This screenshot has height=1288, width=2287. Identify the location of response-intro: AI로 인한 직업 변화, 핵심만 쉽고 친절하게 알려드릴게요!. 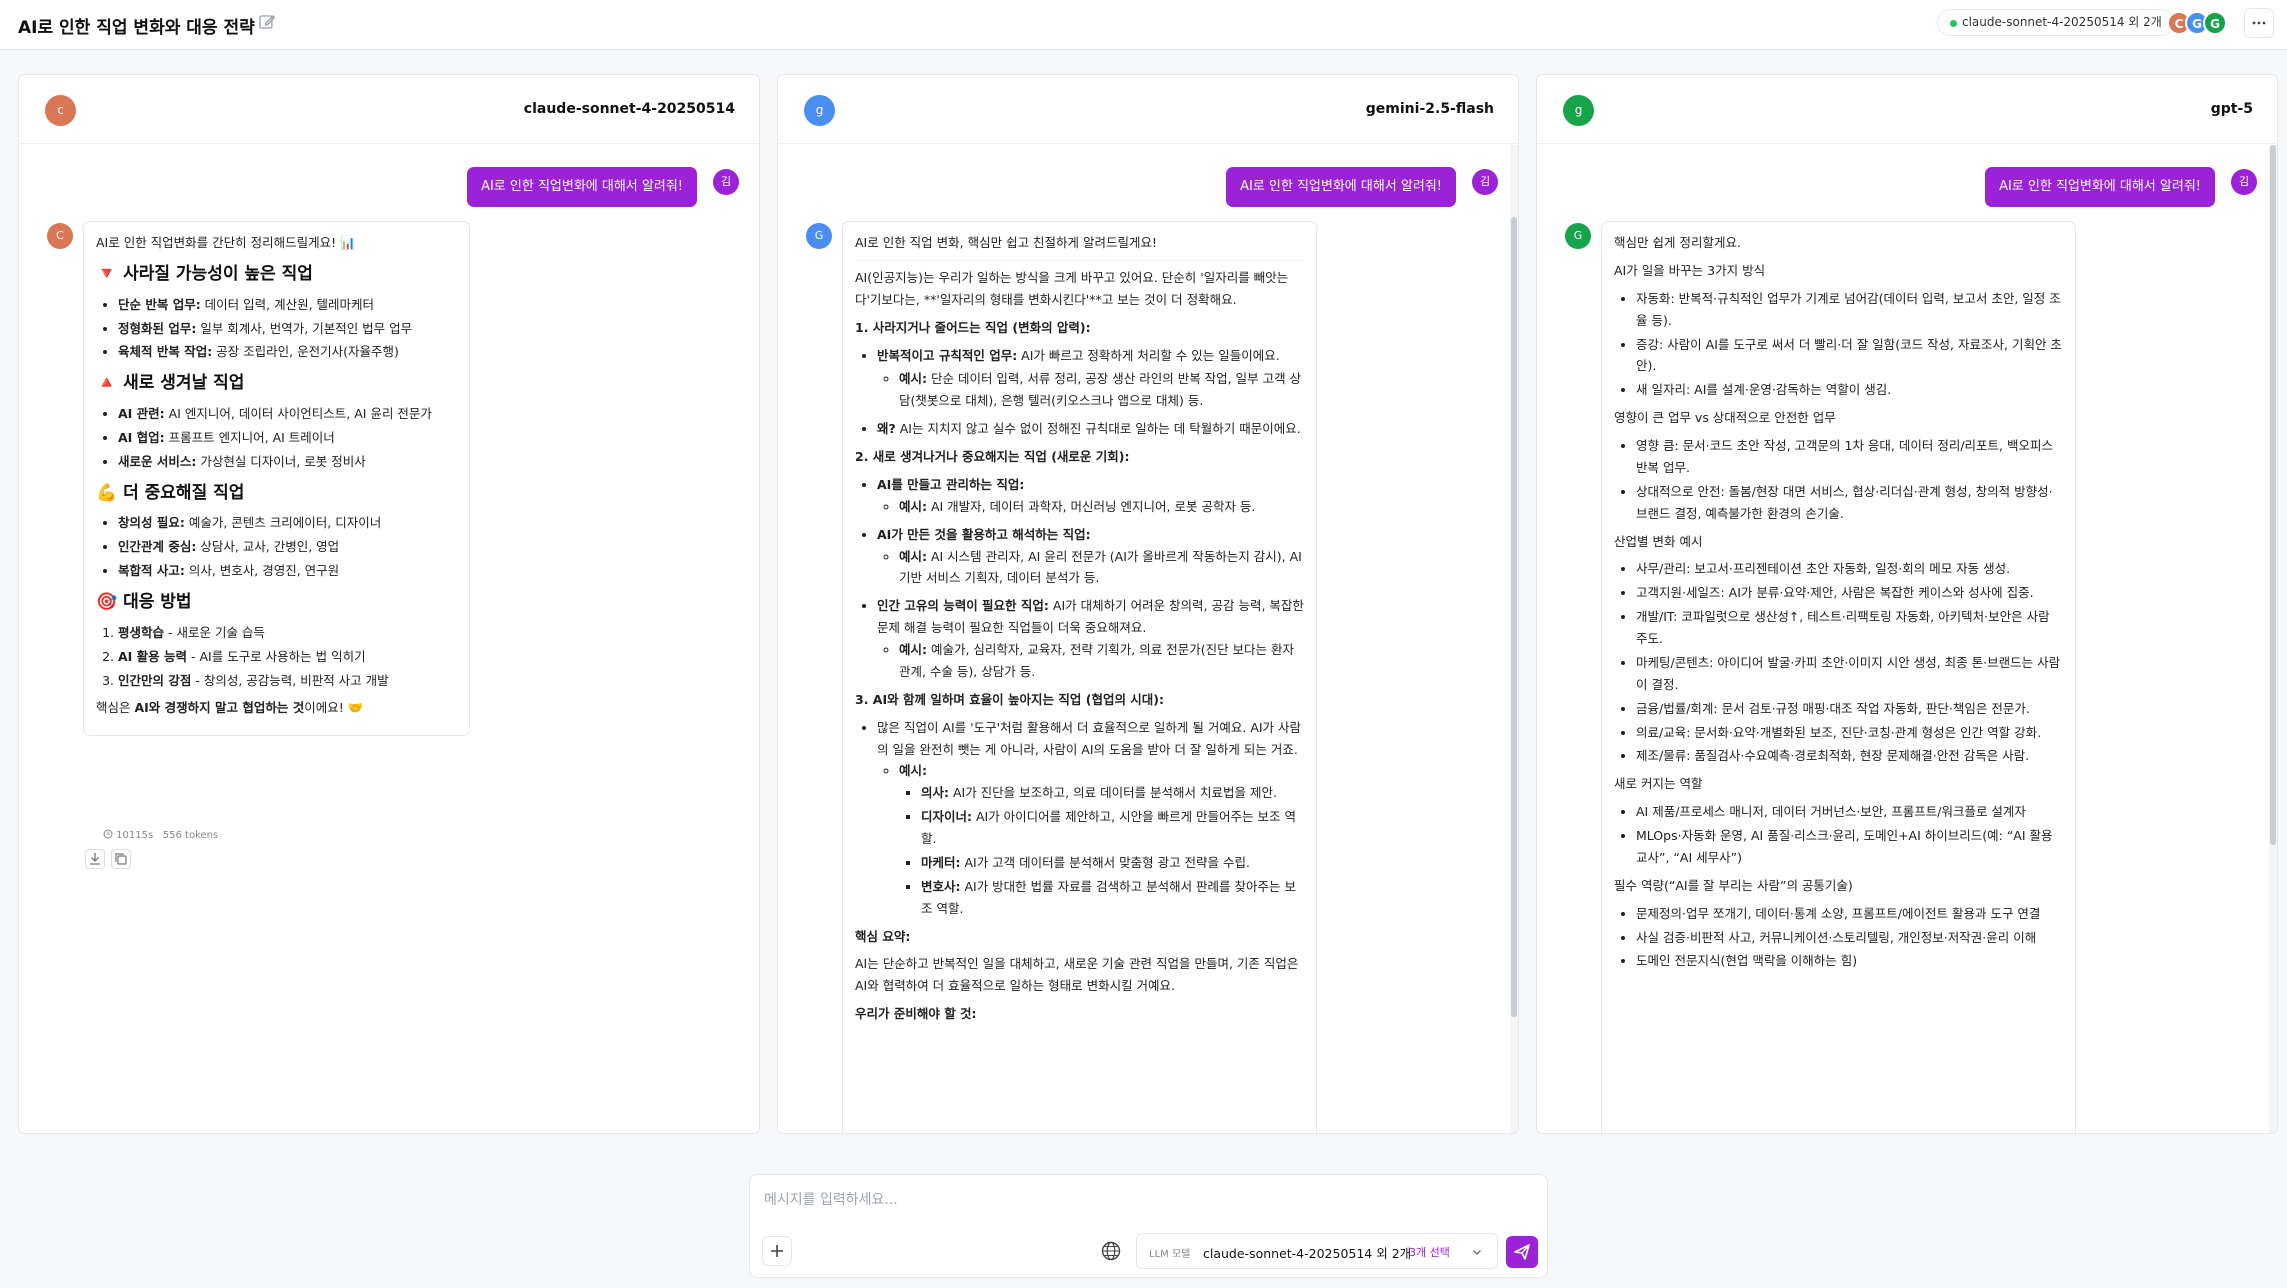
(1079, 246).